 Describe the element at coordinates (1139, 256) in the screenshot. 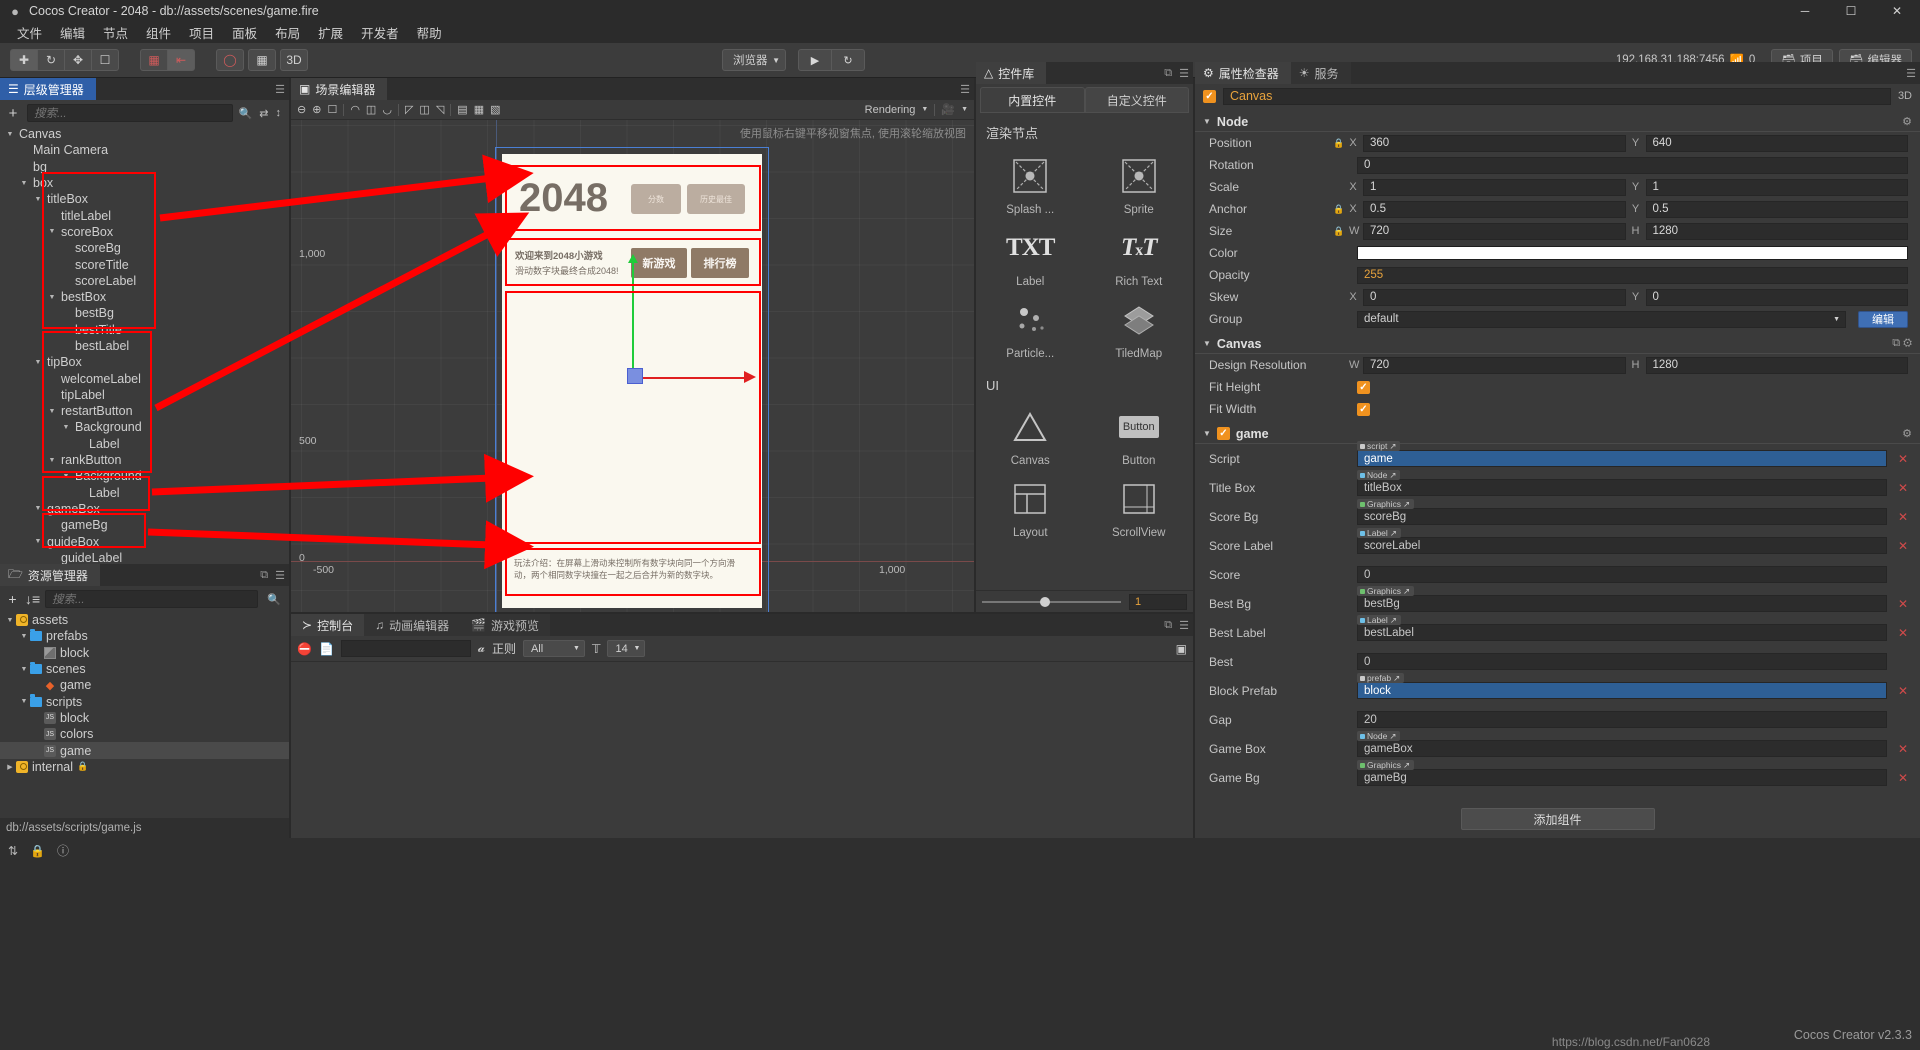

I see `widget-richtext: TxT Rich Text` at that location.